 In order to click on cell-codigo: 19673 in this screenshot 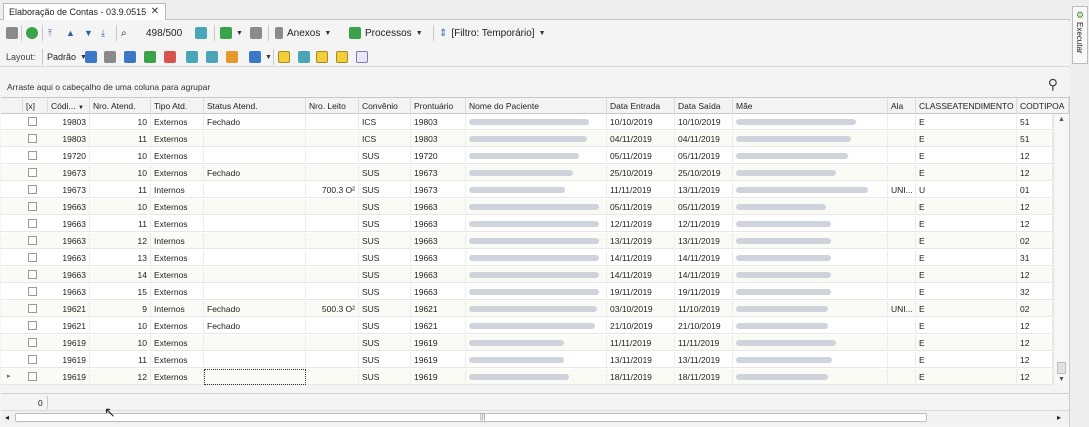, I will do `click(69, 173)`.